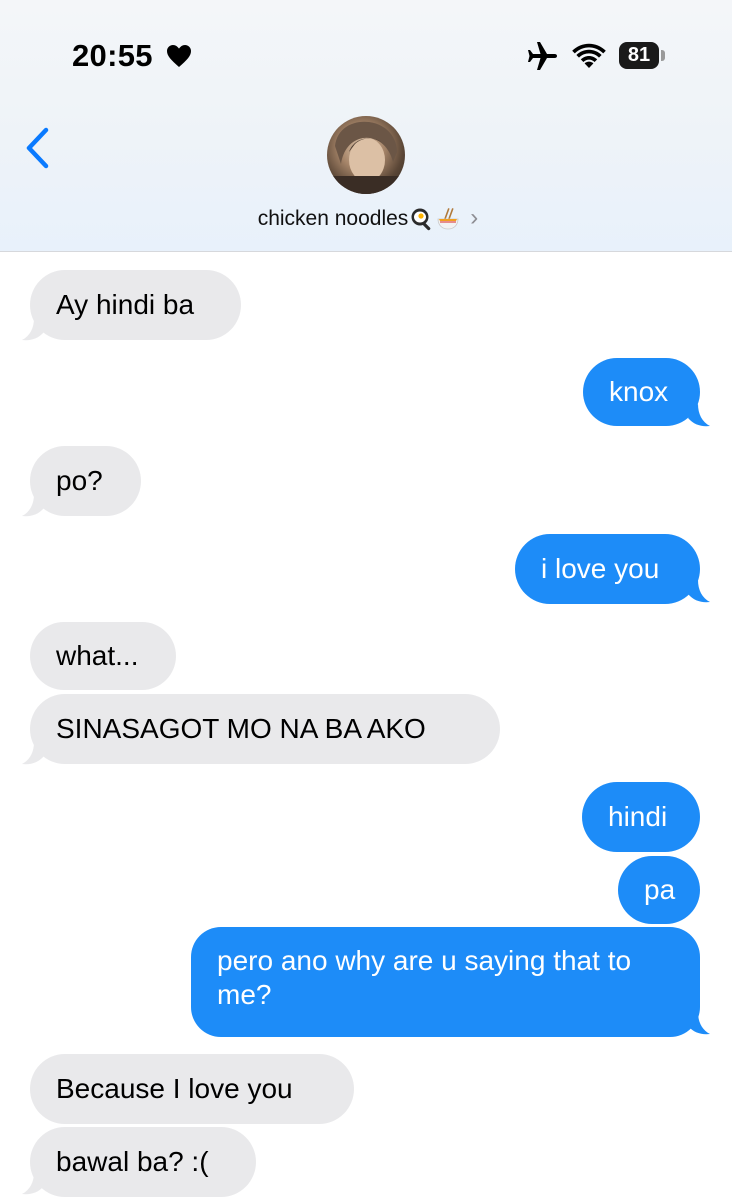 This screenshot has width=732, height=1200. I want to click on message-text: i love you, so click(600, 568).